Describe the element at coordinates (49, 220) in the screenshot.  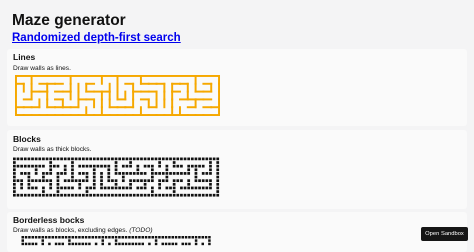
I see `section-heading: Borderless bocks` at that location.